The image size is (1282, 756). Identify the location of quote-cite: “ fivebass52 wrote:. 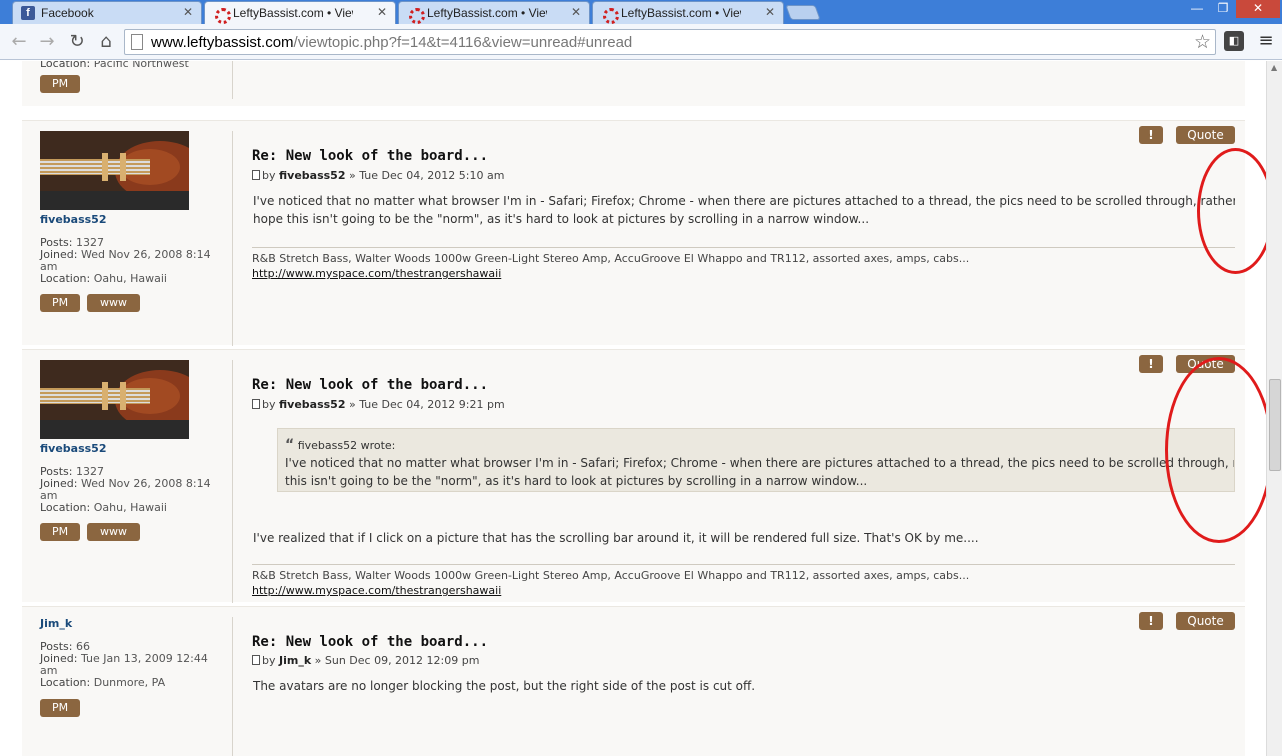
(340, 445).